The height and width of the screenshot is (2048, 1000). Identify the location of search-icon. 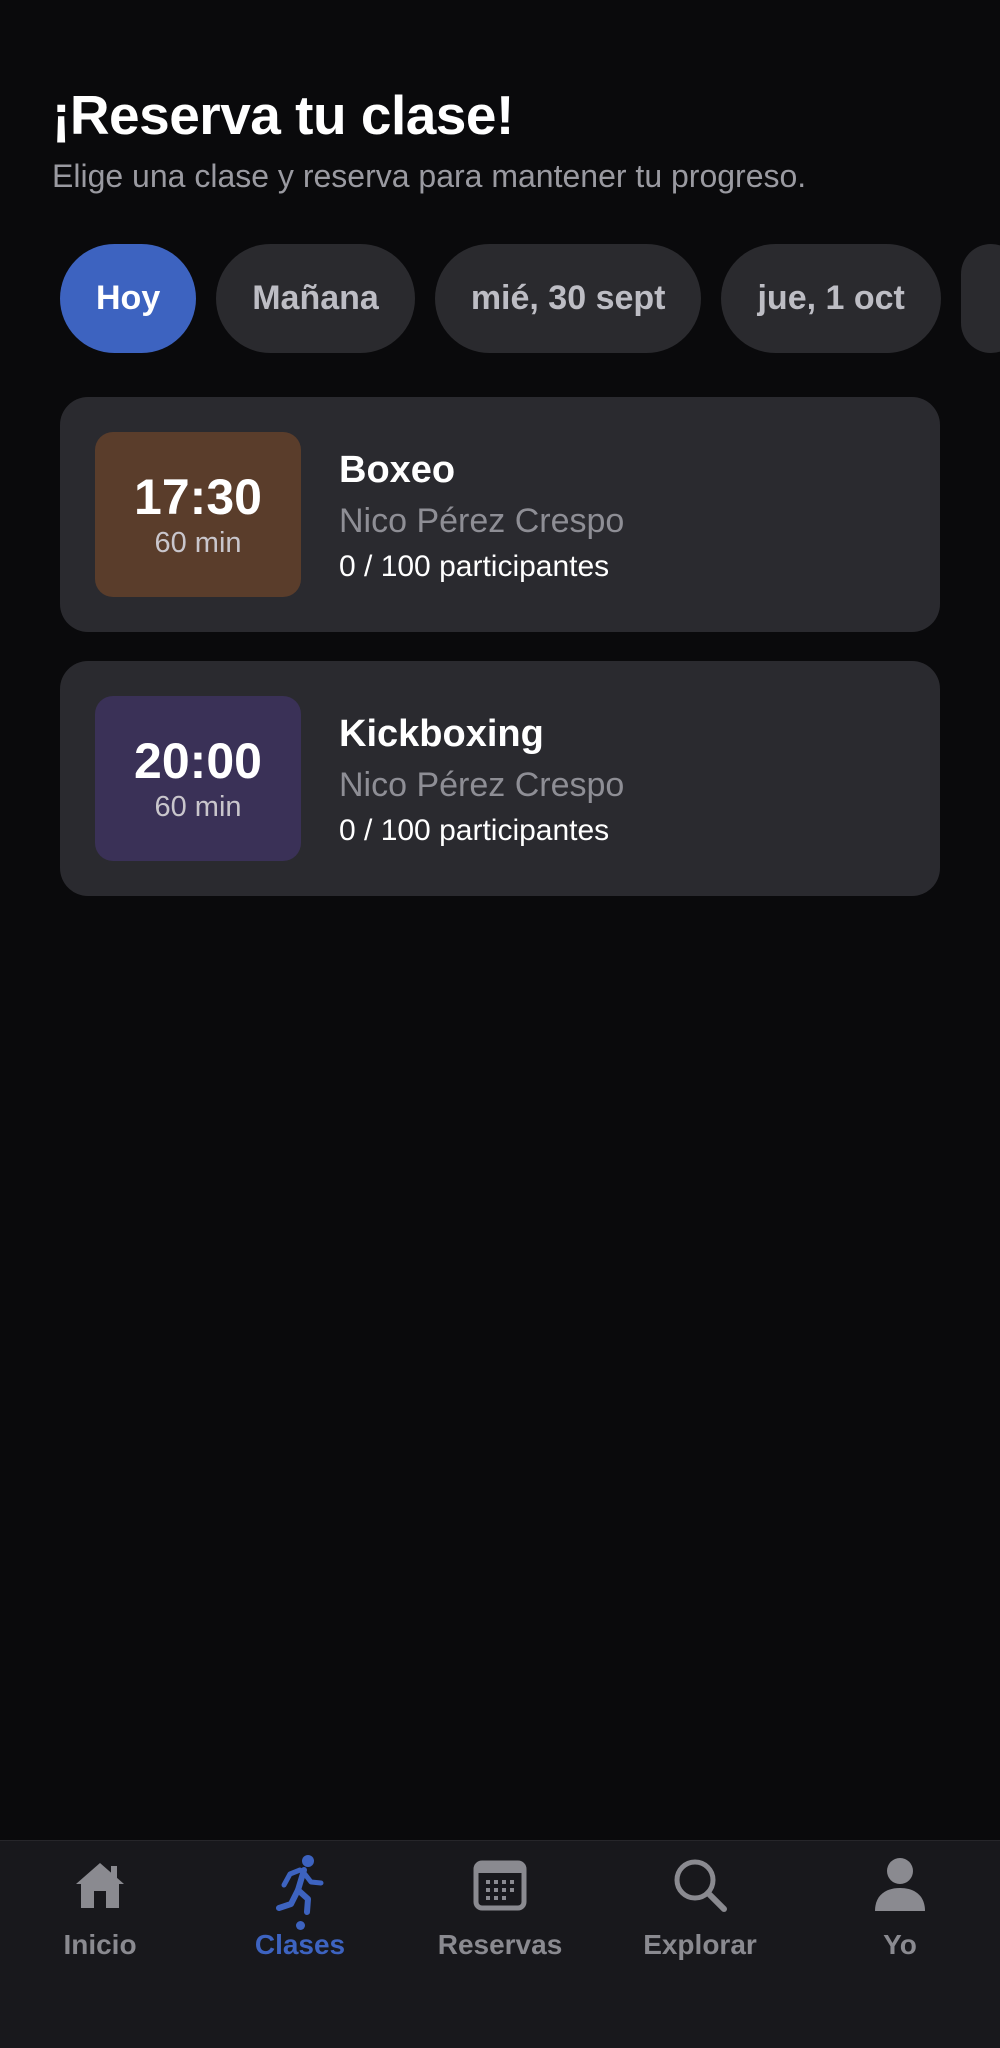
(700, 1885).